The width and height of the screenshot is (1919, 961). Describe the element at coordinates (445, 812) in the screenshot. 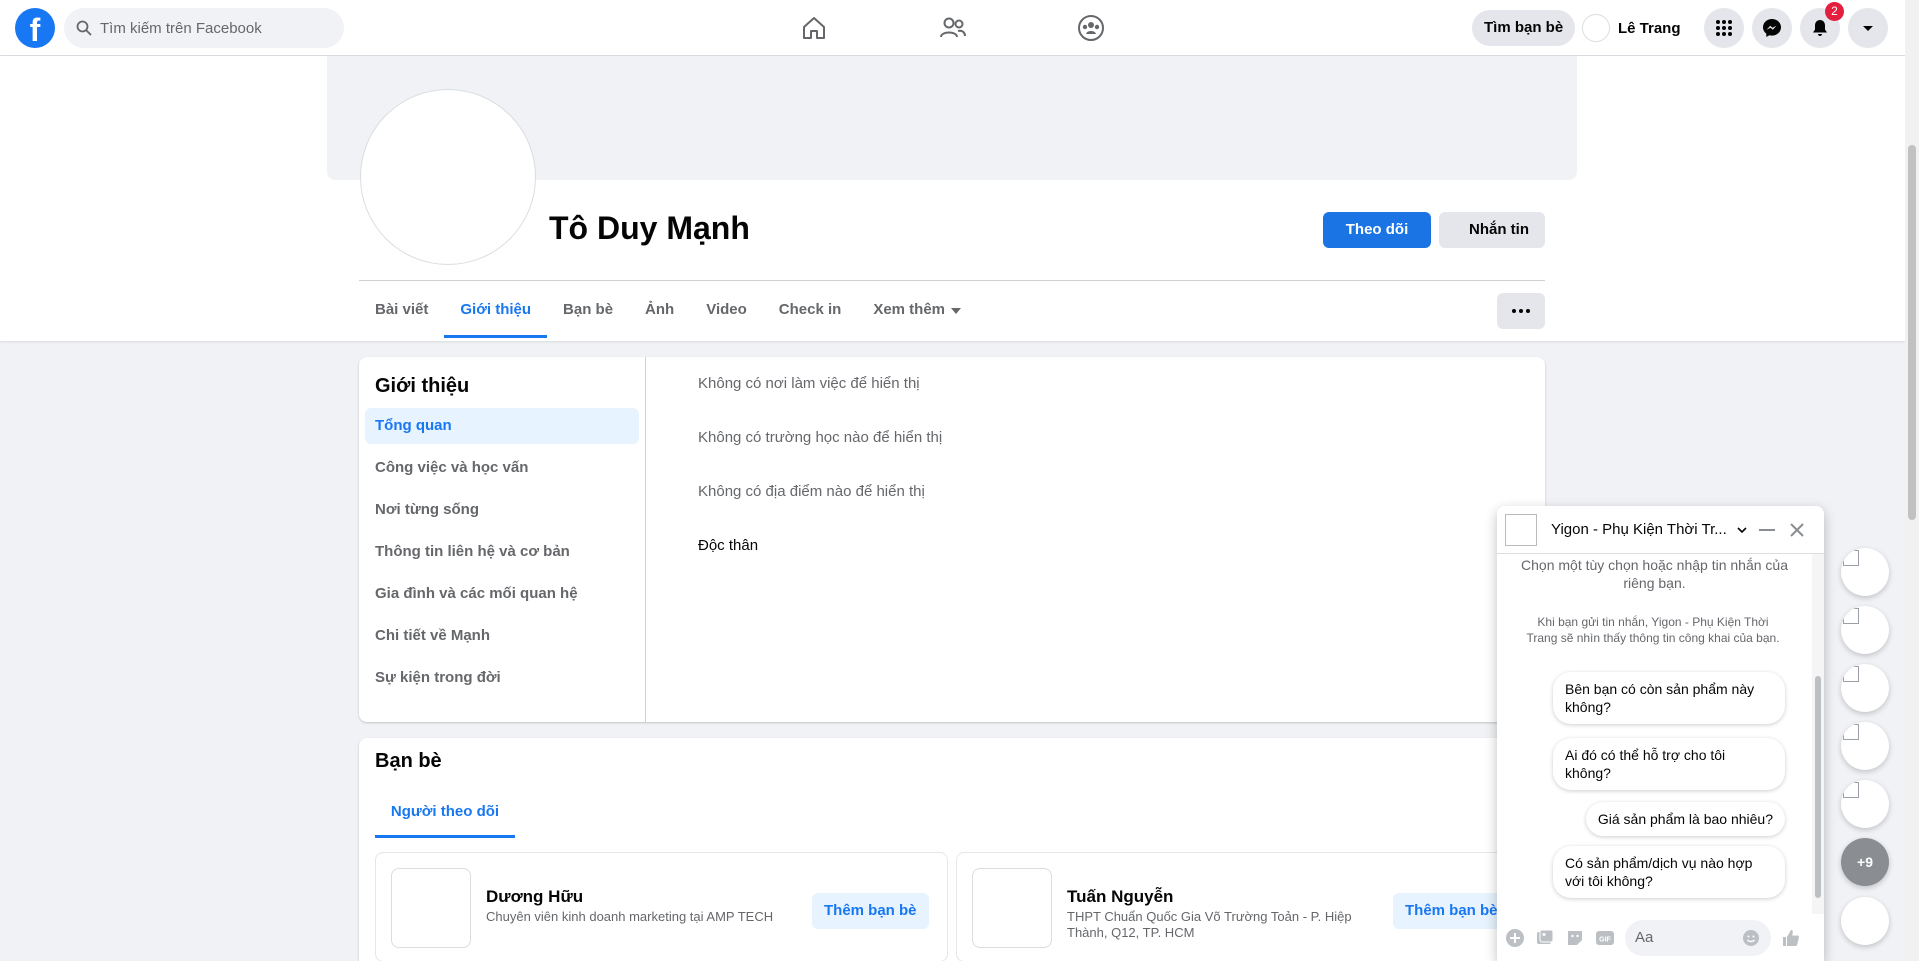

I see `tab-followers: Người theo dõi` at that location.